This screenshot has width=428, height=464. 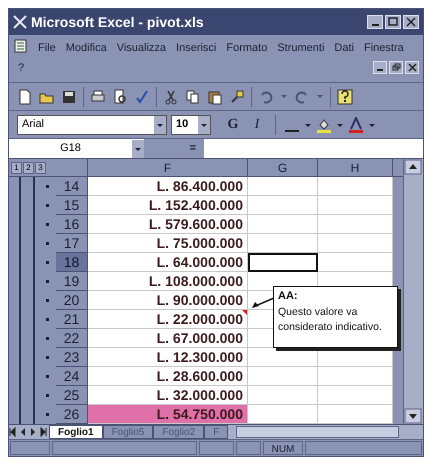 I want to click on menu-item: Inserisci, so click(x=196, y=48).